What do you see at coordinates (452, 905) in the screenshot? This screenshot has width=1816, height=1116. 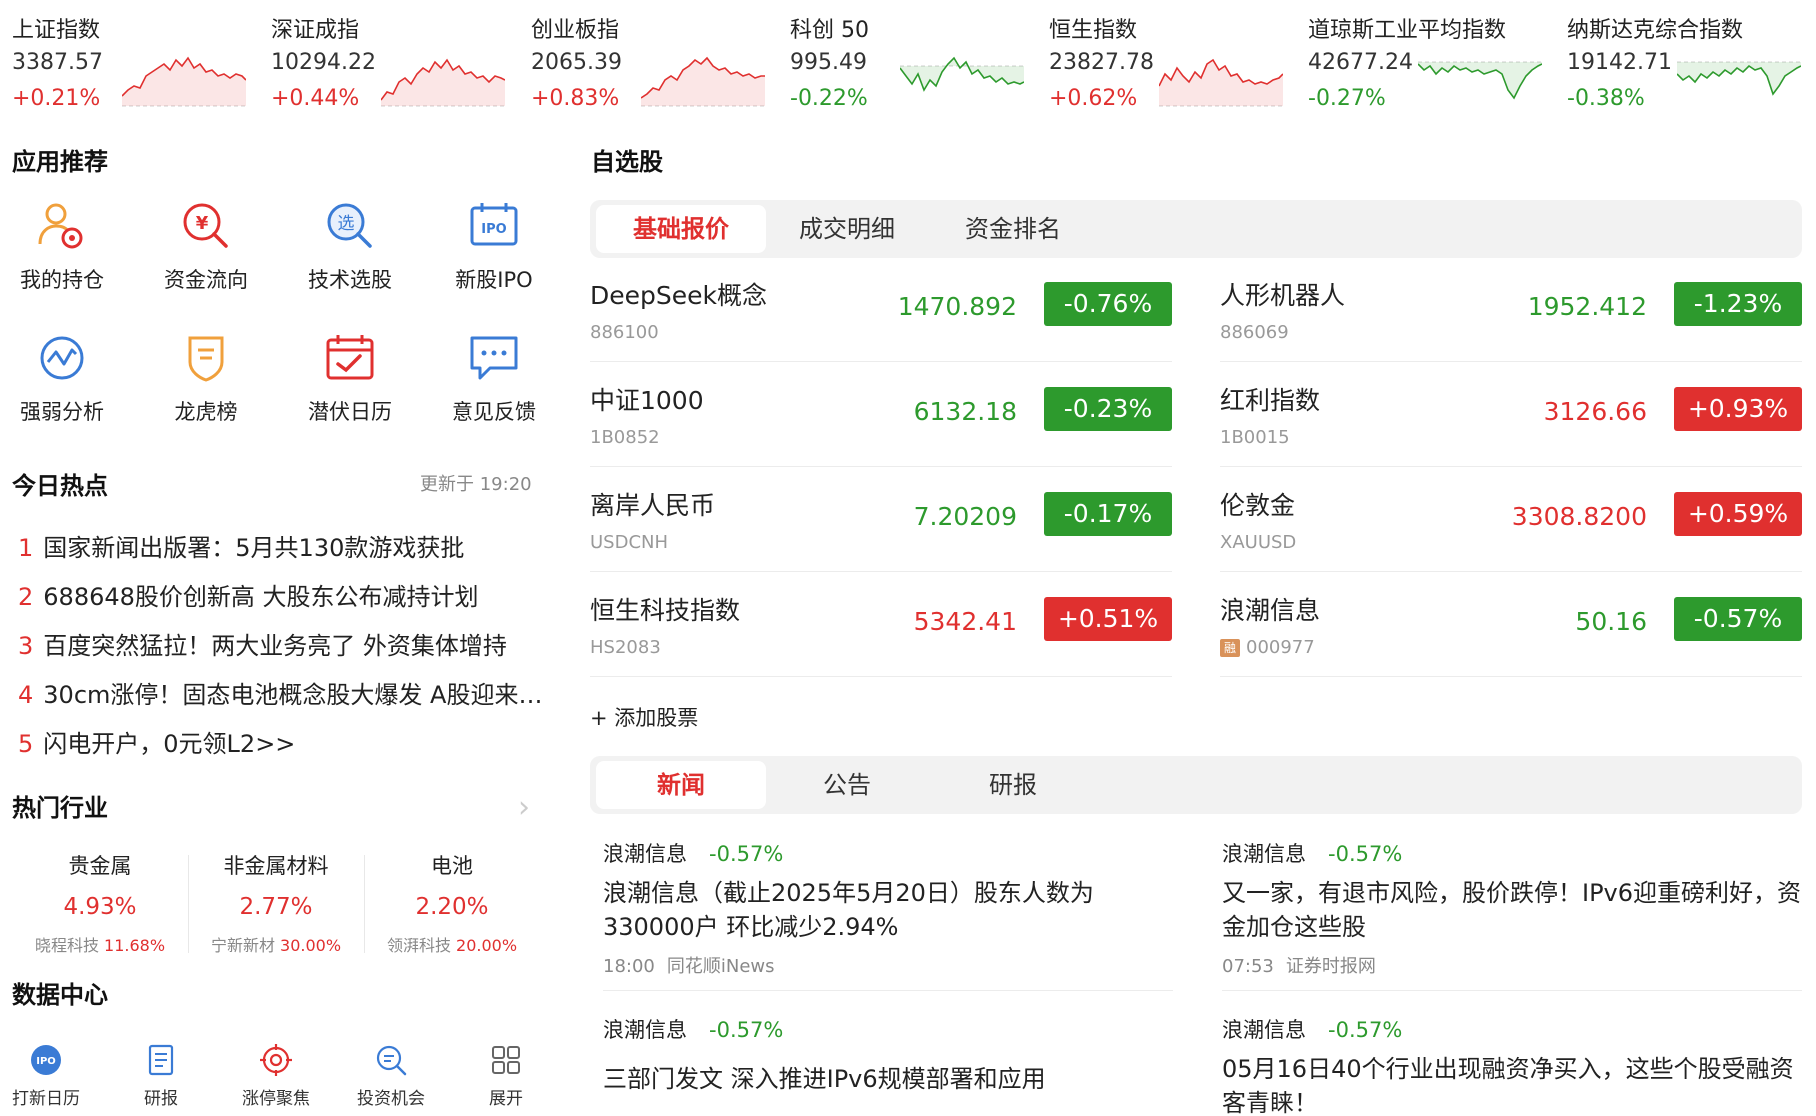 I see `industry-card: 电池 2.20% 领湃科技 20.00%` at bounding box center [452, 905].